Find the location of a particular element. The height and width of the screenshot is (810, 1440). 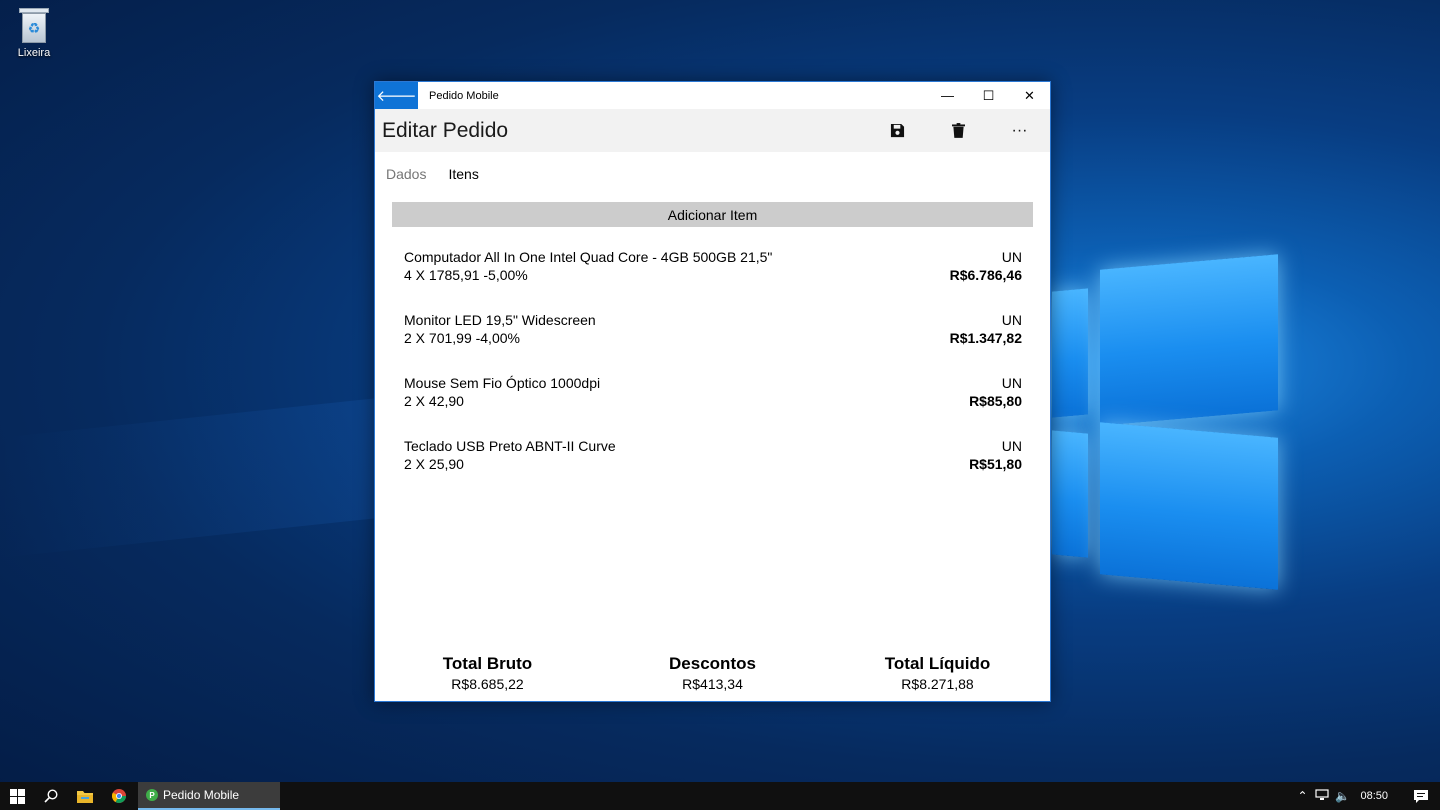

add-item-button: Adicionar Item is located at coordinates (712, 214).